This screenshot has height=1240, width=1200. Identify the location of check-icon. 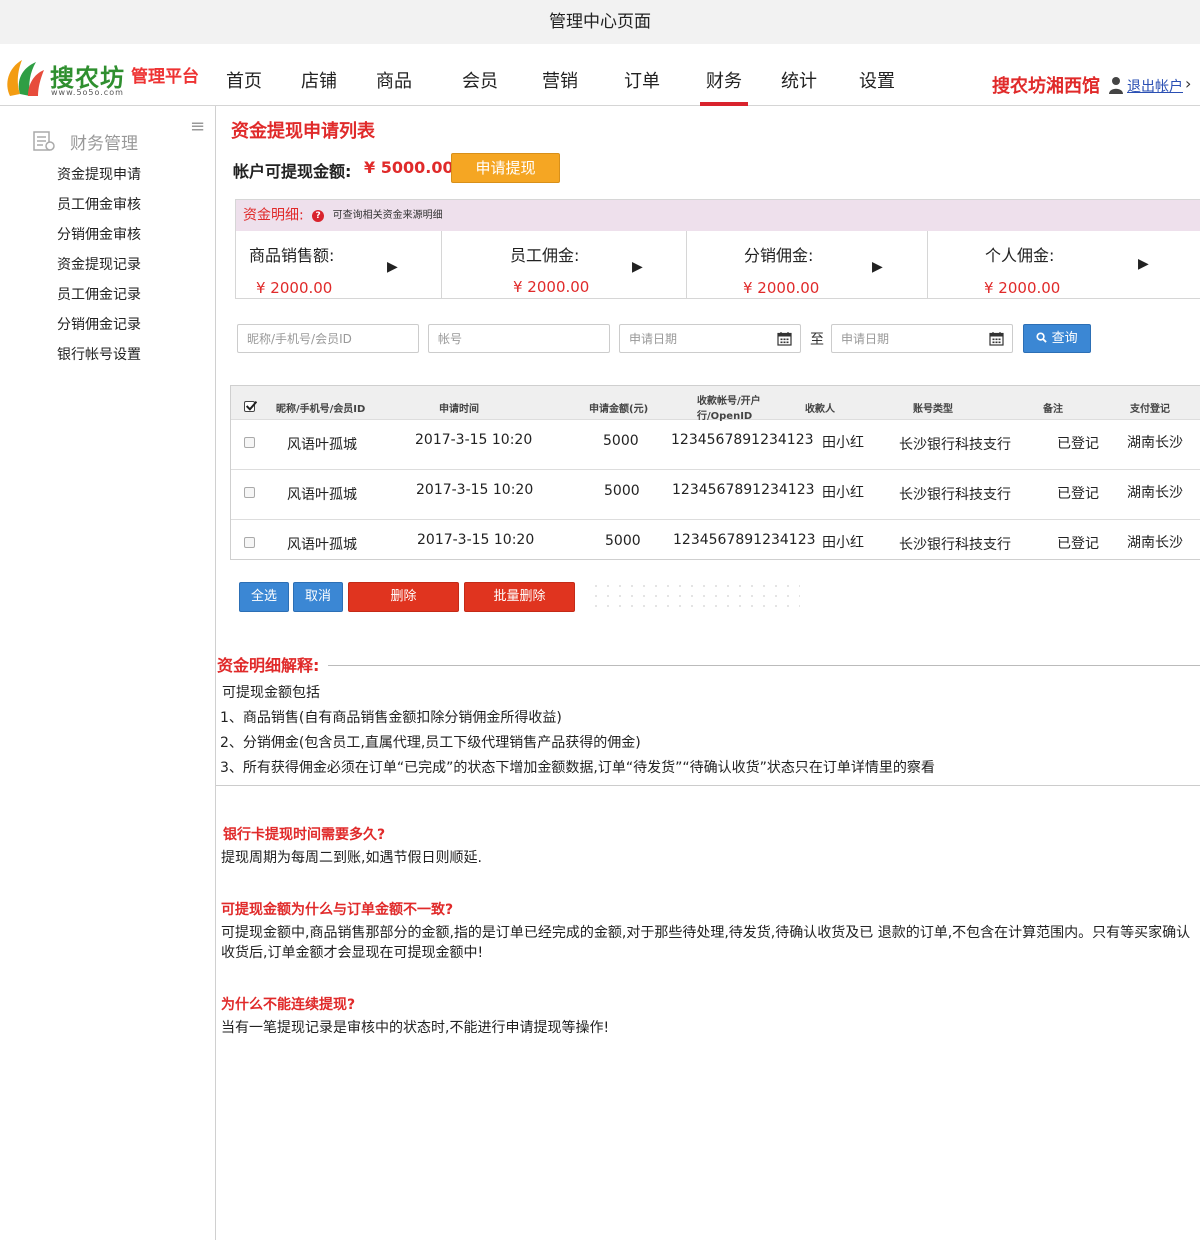
(251, 405).